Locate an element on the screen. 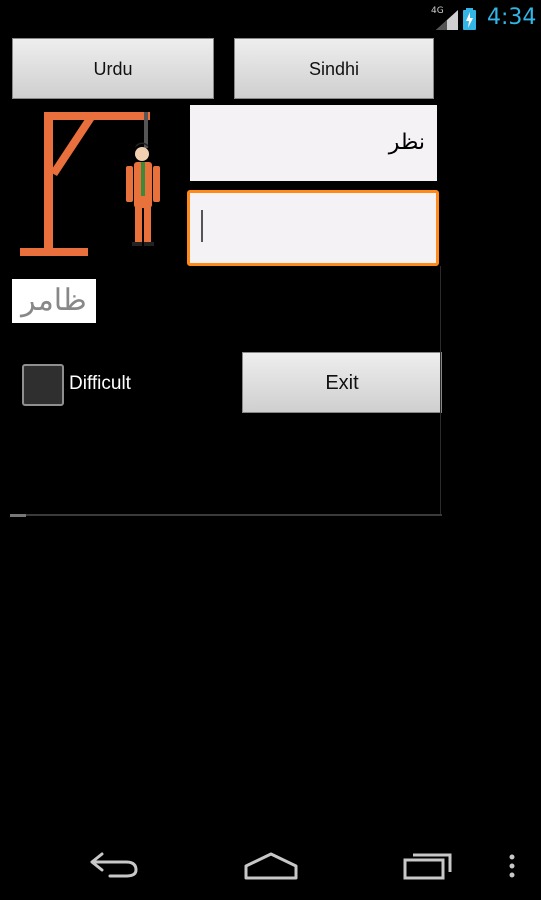 This screenshot has height=900, width=541. text-cursor is located at coordinates (202, 226).